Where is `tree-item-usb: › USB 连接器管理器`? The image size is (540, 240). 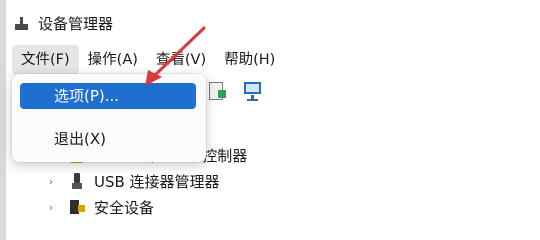
tree-item-usb: › USB 连接器管理器 is located at coordinates (145, 181).